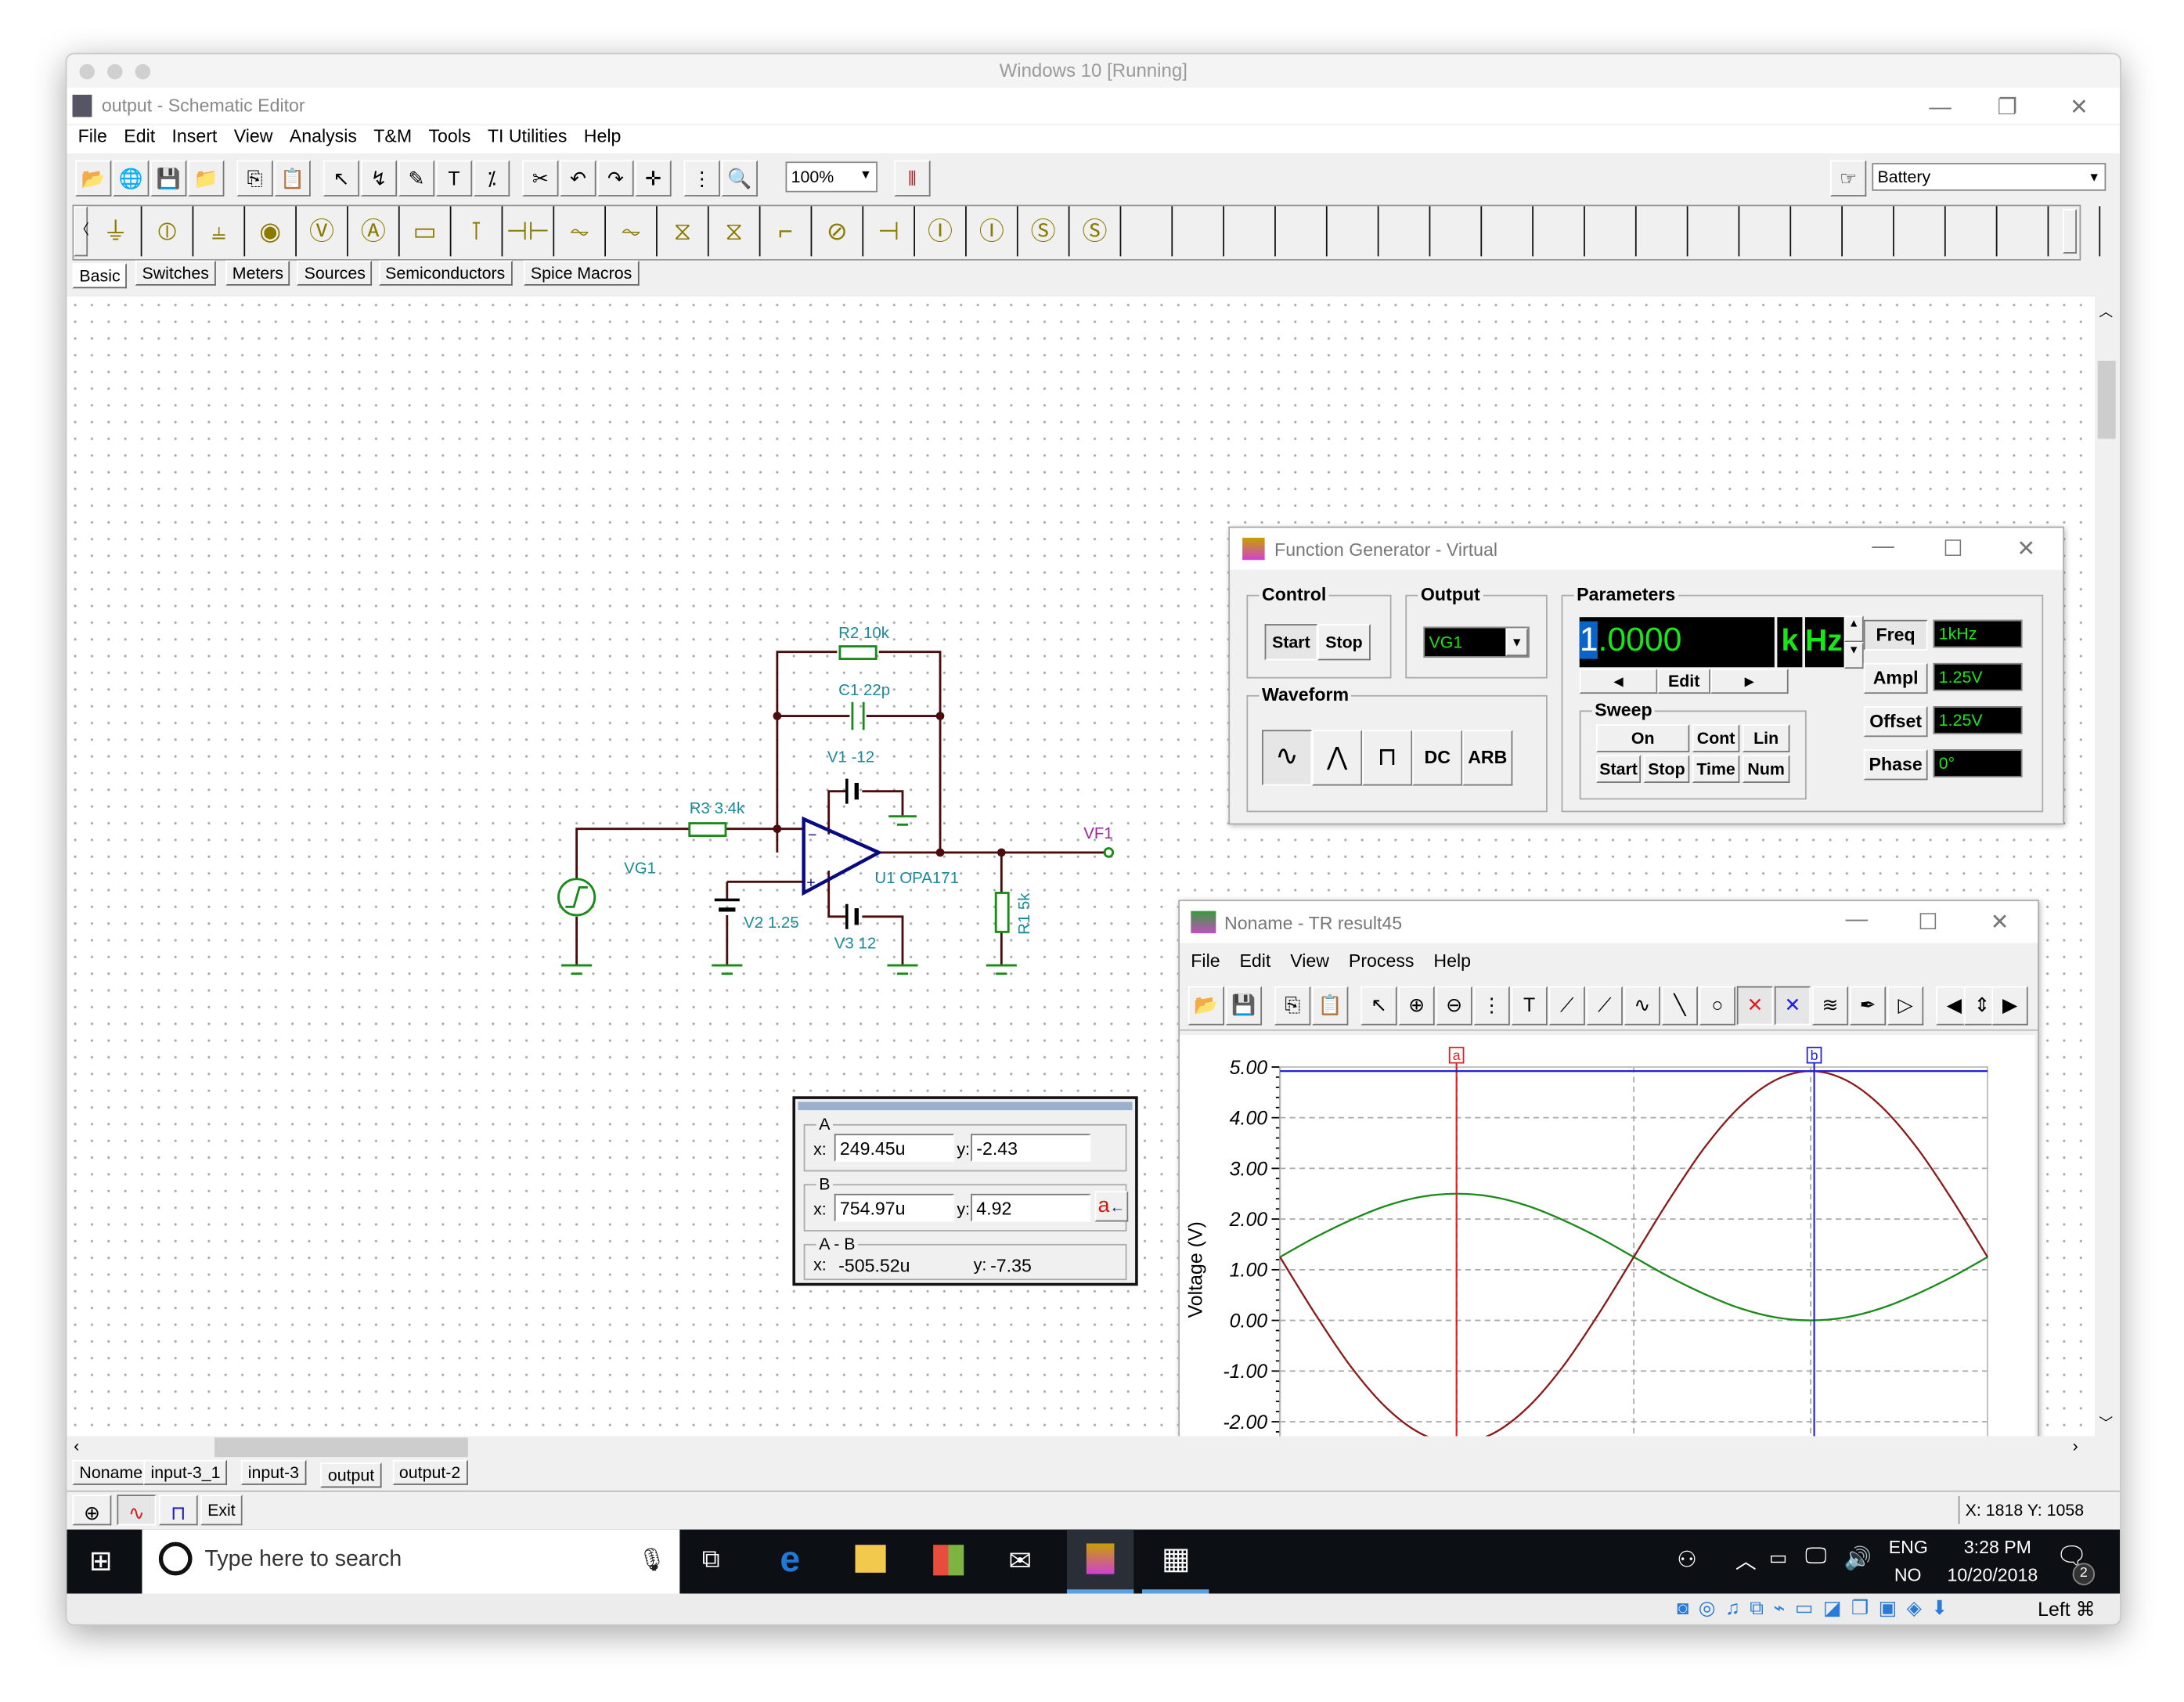 The width and height of the screenshot is (2184, 1702). I want to click on add-curve-icon: ≋, so click(1830, 1006).